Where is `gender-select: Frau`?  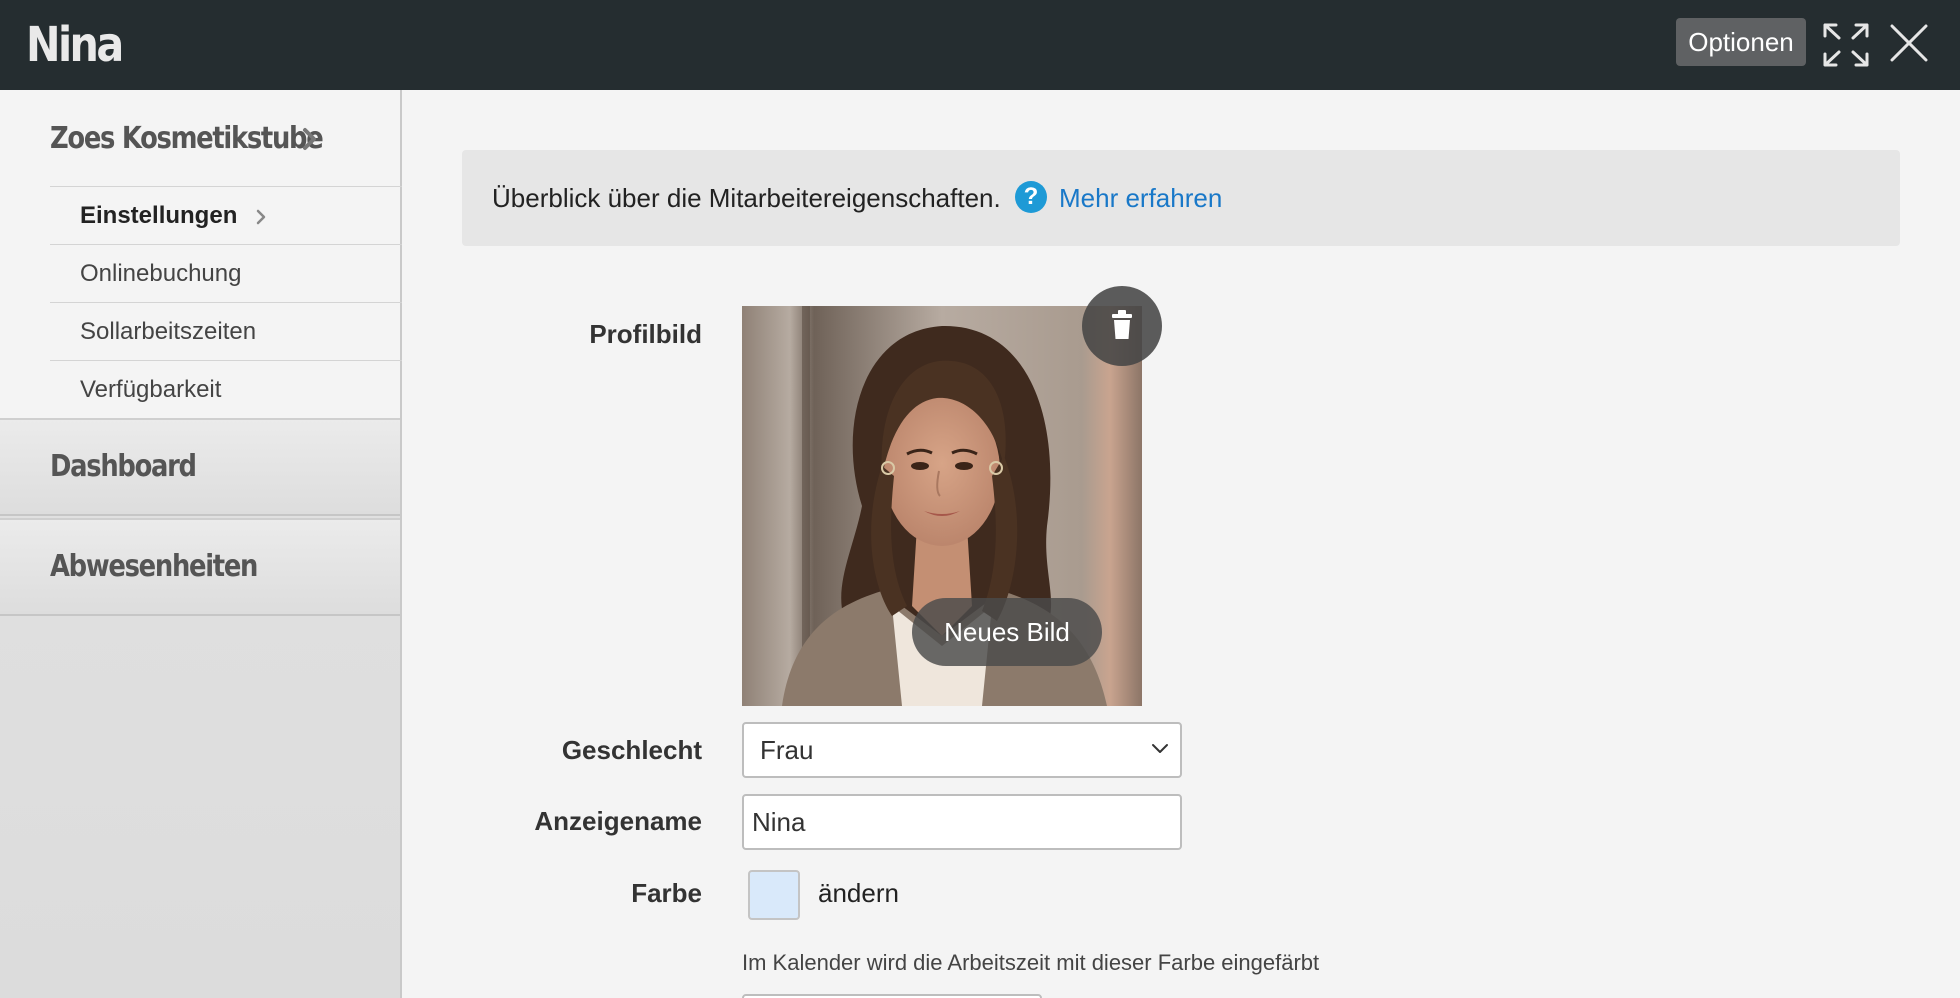
gender-select: Frau is located at coordinates (962, 750).